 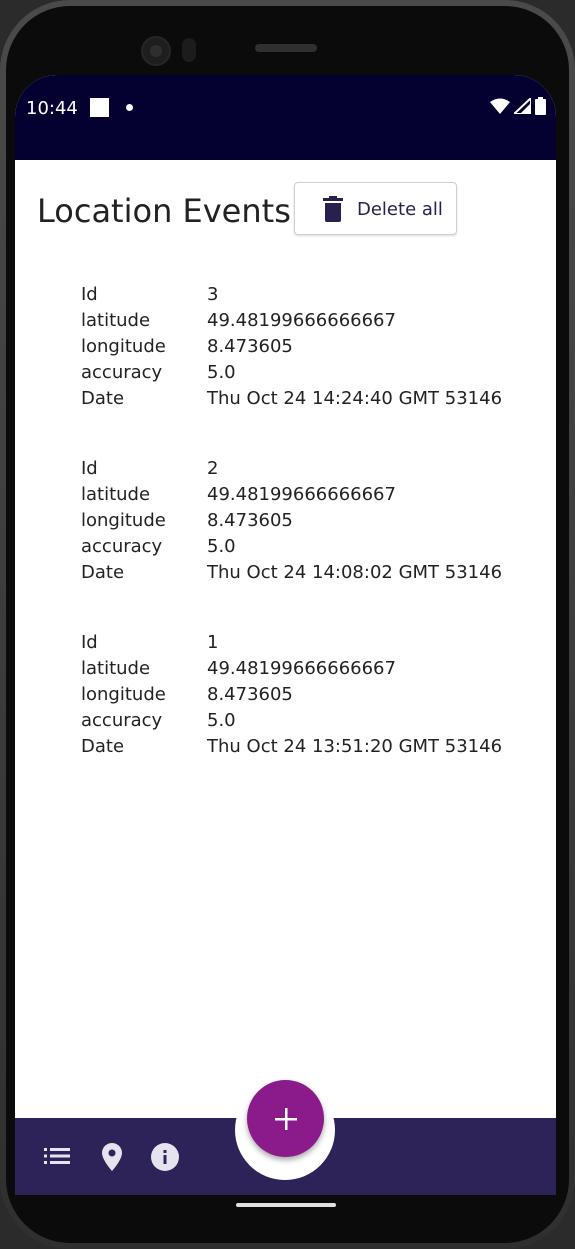 I want to click on front-camera, so click(x=156, y=51).